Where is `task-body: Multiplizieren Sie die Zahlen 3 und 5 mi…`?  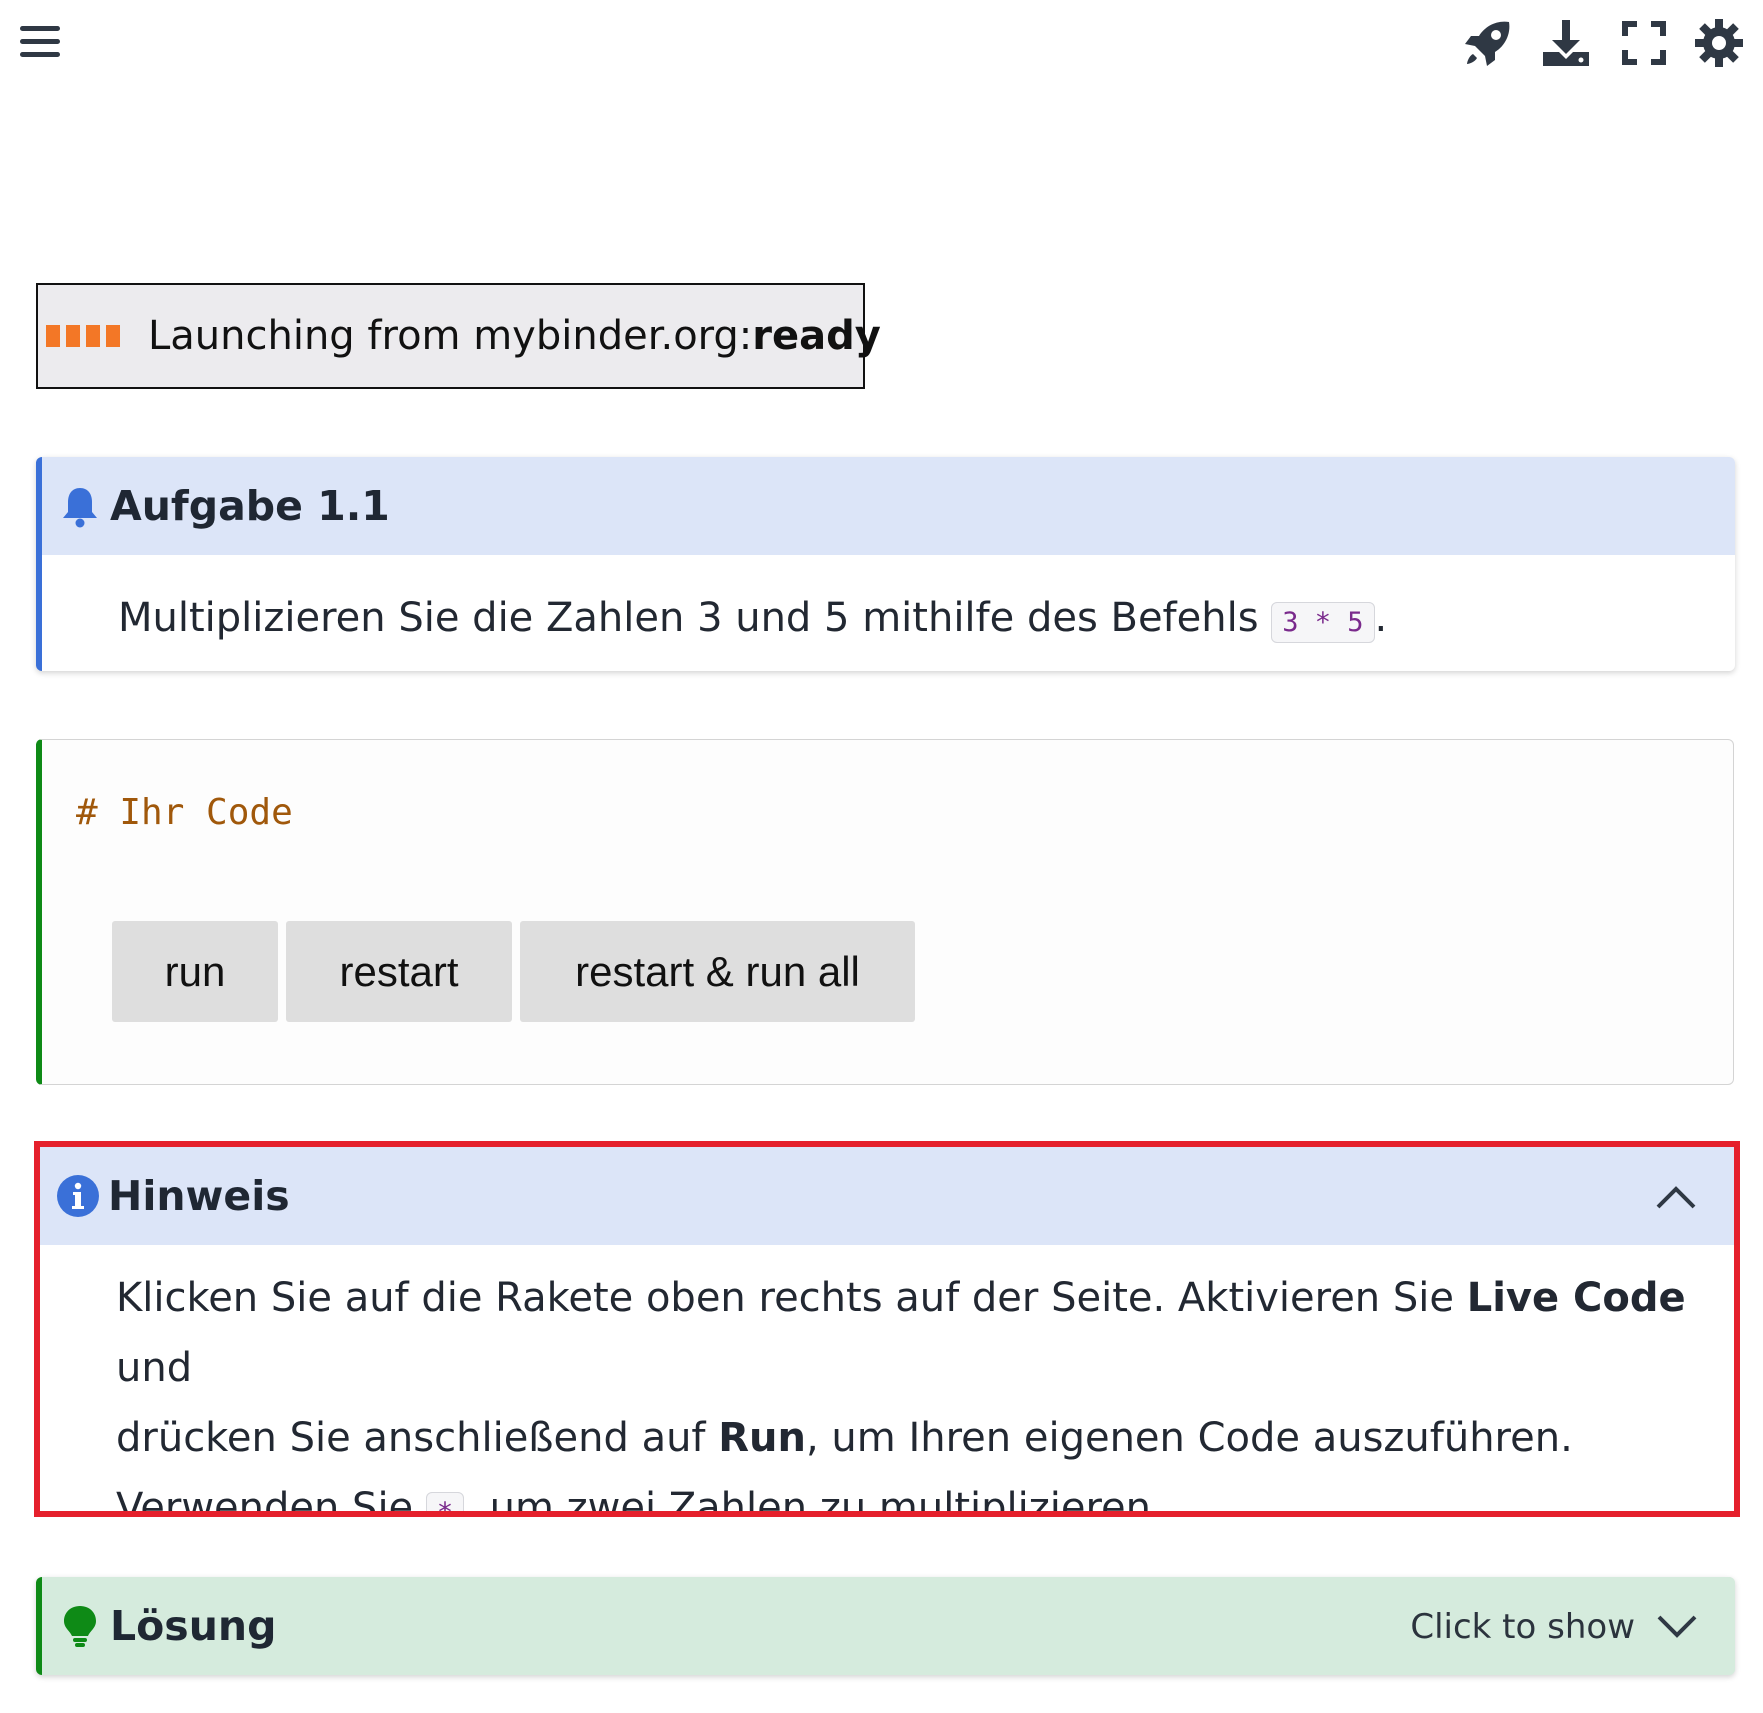
task-body: Multiplizieren Sie die Zahlen 3 und 5 mi… is located at coordinates (888, 604).